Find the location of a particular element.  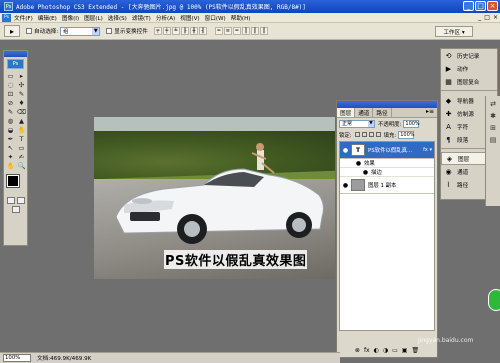

eraser-tool-icon: ◍ is located at coordinates (10, 120).